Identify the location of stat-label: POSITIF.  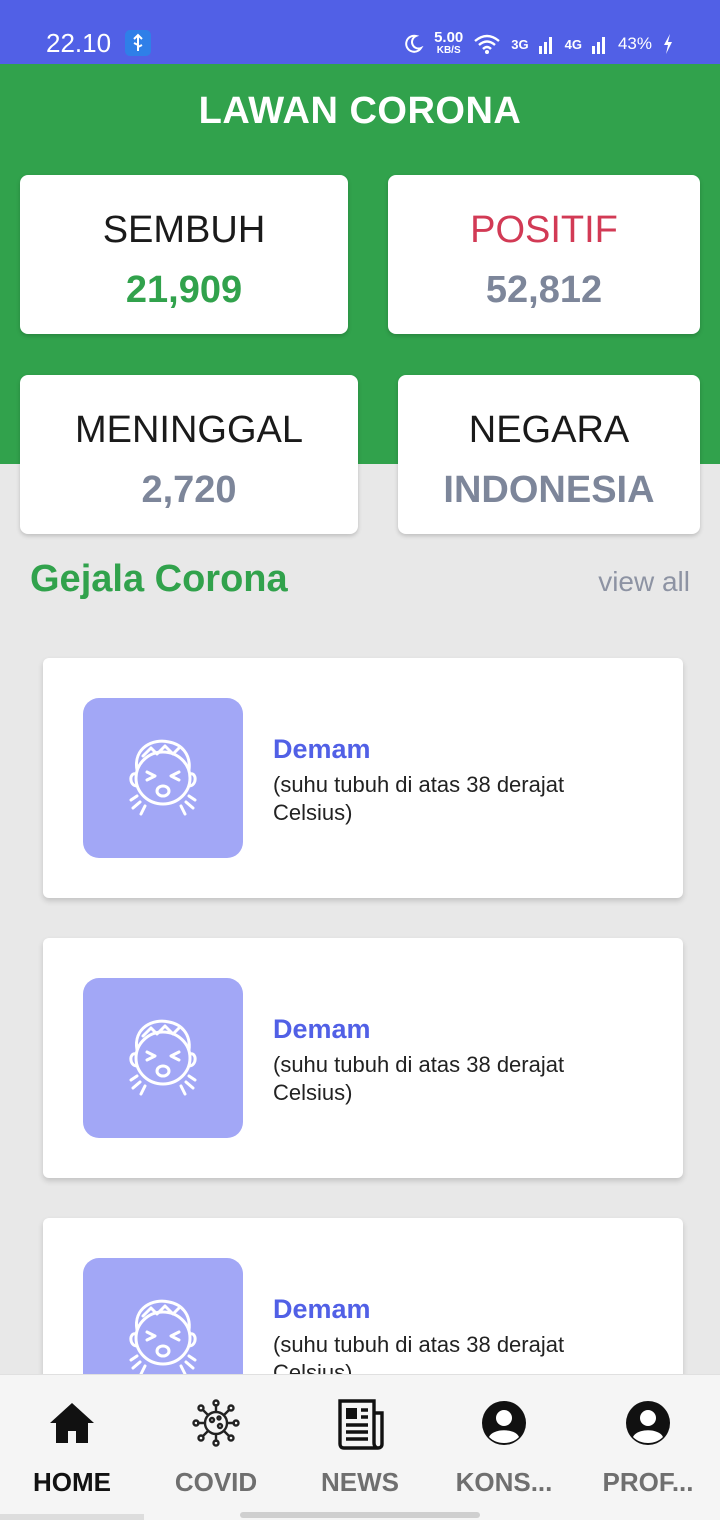
(544, 230).